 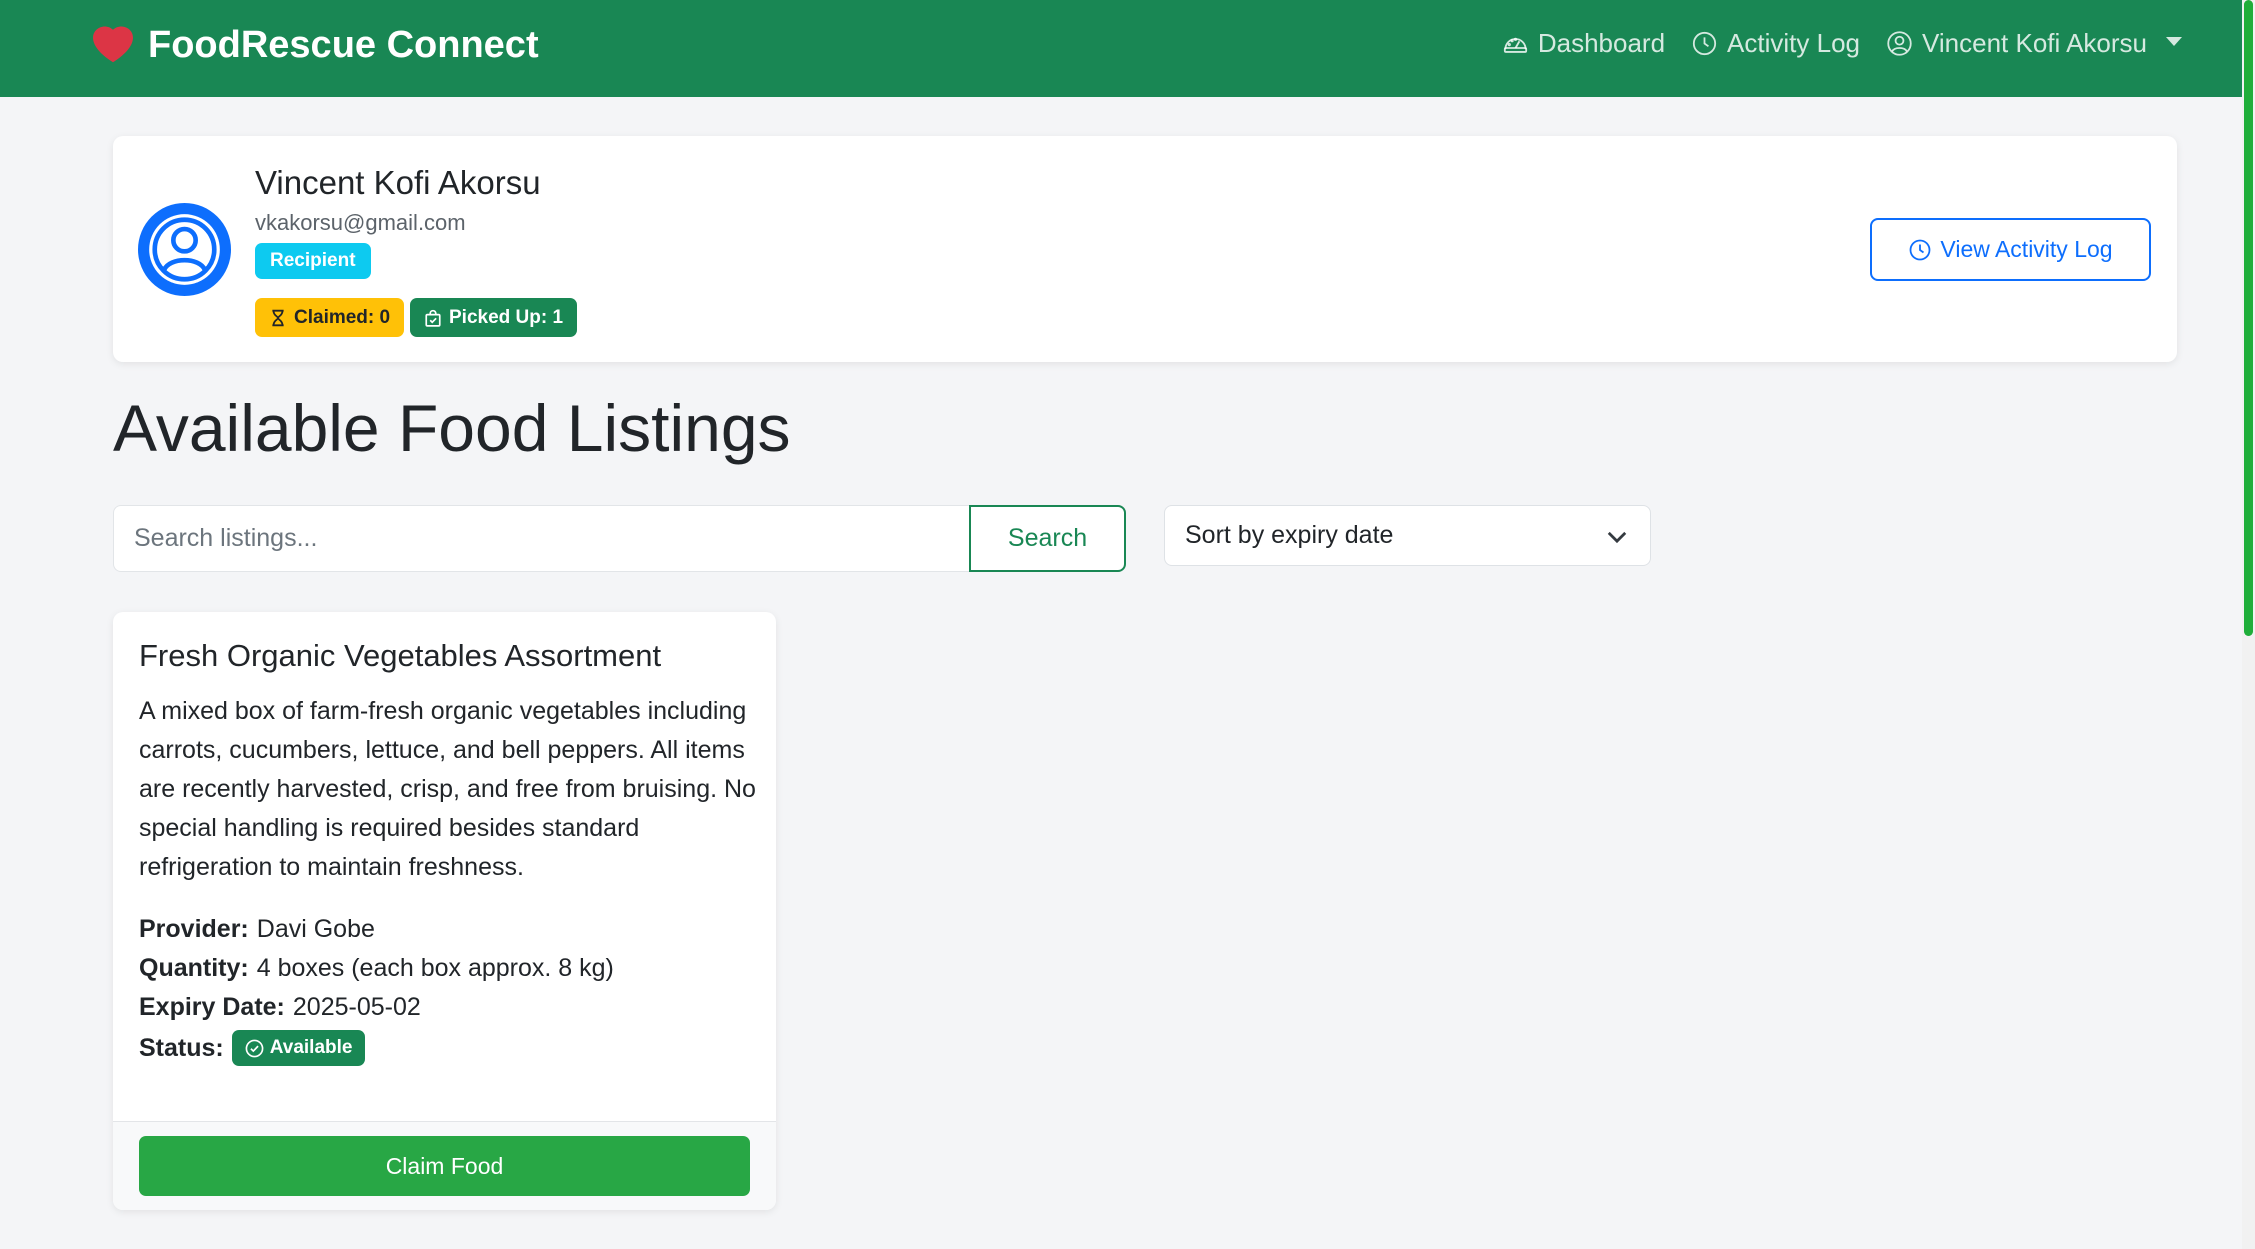 What do you see at coordinates (452, 428) in the screenshot?
I see `page-title: Available Food Listings` at bounding box center [452, 428].